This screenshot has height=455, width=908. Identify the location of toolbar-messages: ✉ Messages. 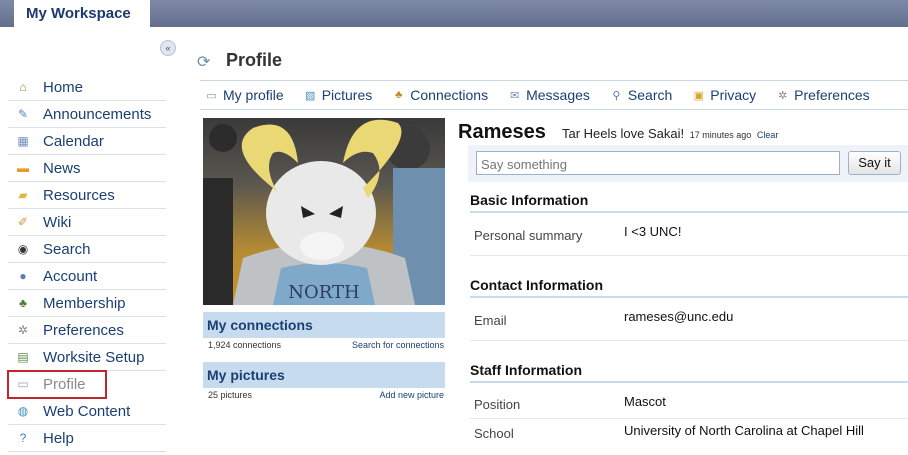
(548, 95).